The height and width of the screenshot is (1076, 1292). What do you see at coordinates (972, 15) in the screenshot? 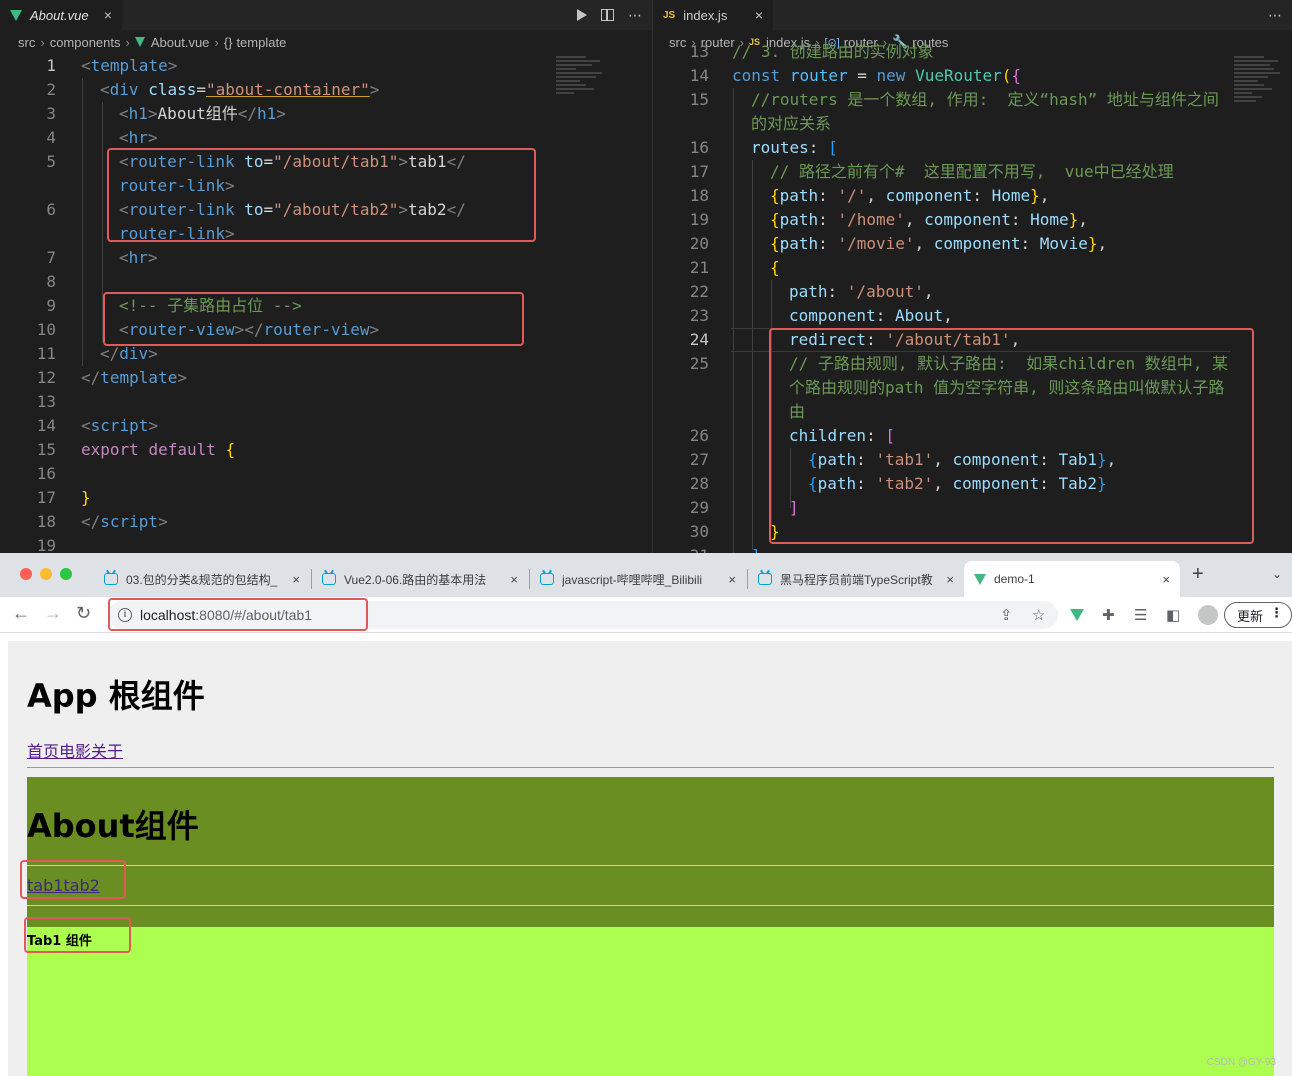
I see `editor-tab-bar: JS index.js × ⋯` at bounding box center [972, 15].